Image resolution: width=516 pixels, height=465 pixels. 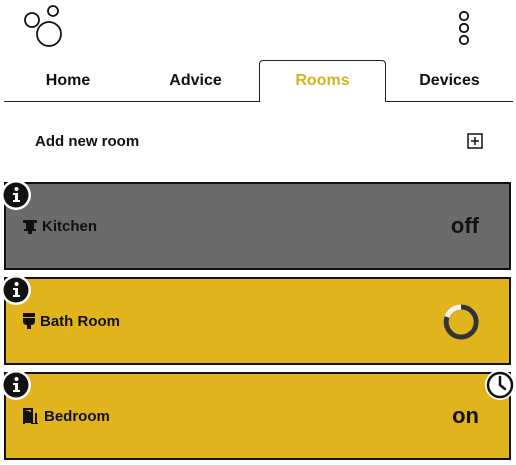 What do you see at coordinates (68, 80) in the screenshot?
I see `tab-home: Home` at bounding box center [68, 80].